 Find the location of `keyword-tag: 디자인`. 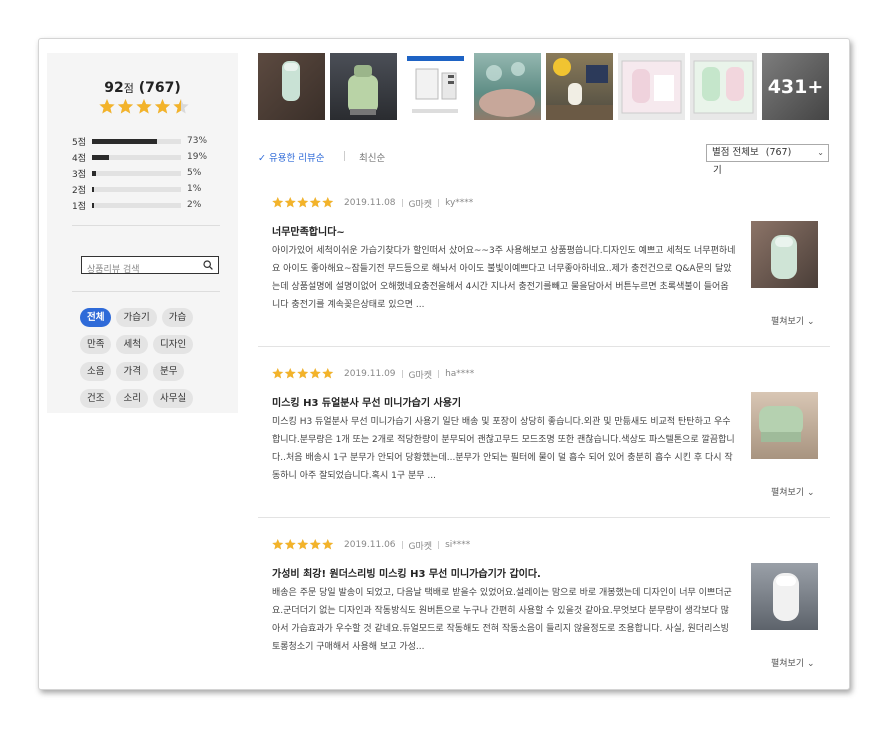

keyword-tag: 디자인 is located at coordinates (173, 344).